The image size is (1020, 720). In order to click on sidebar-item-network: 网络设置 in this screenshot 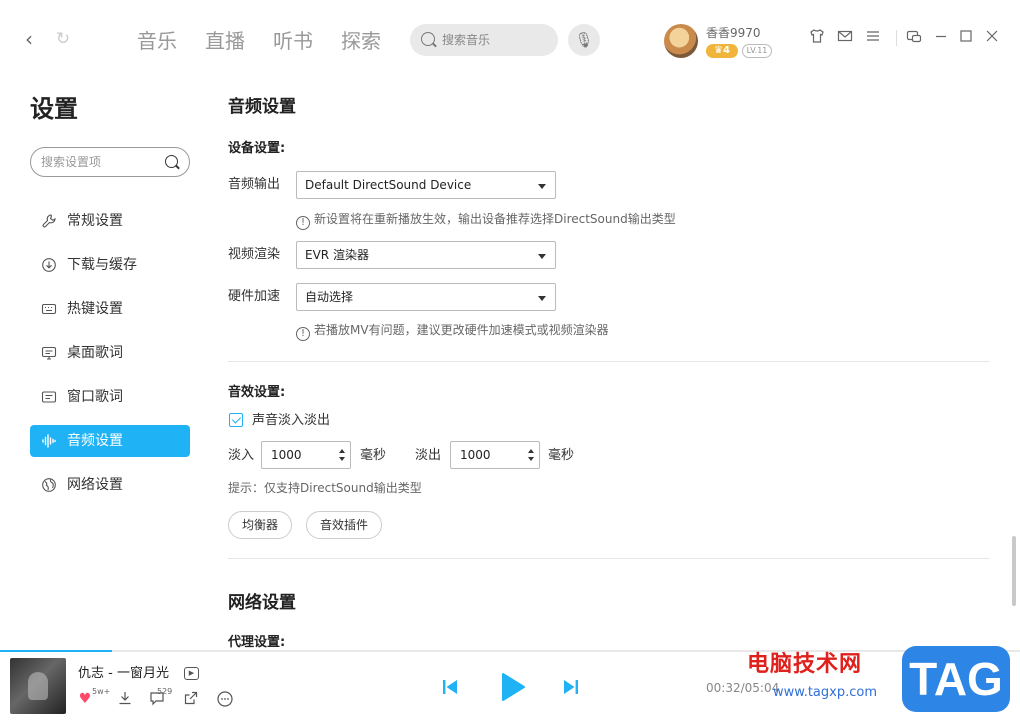, I will do `click(110, 485)`.